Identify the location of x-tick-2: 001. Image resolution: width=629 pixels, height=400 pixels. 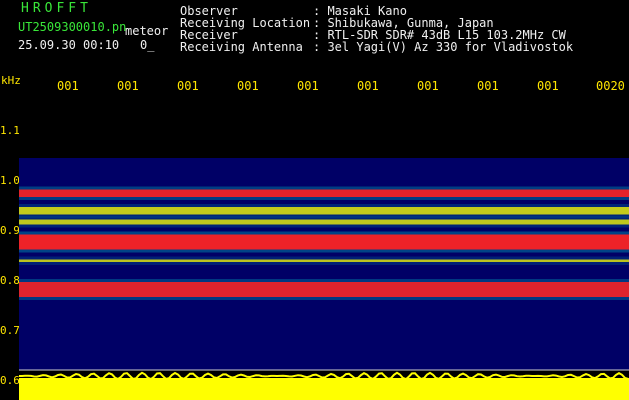
(128, 86).